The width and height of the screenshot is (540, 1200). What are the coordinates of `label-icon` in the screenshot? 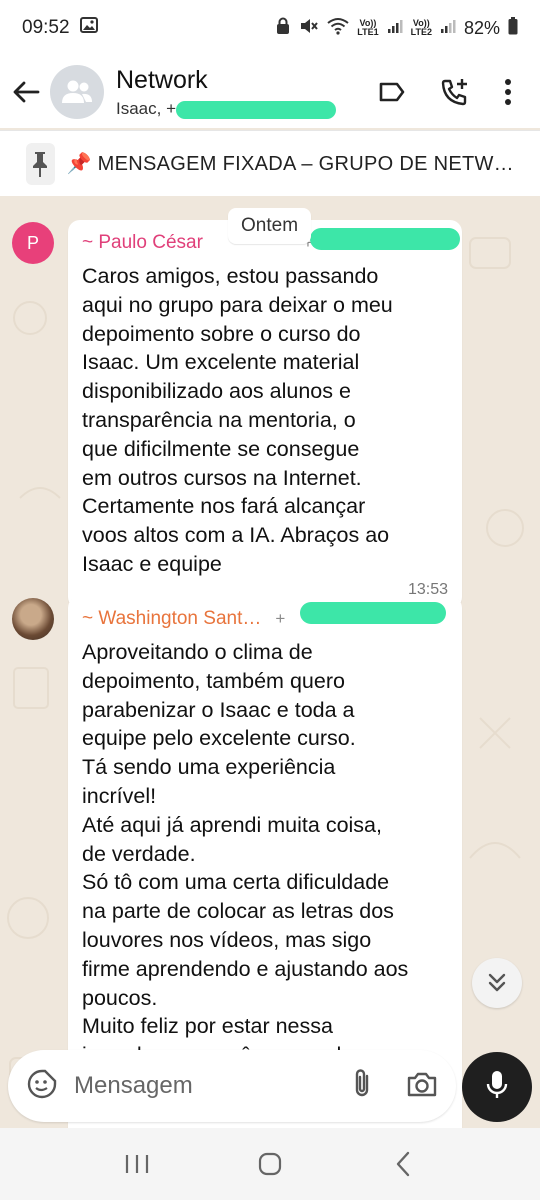 It's located at (392, 92).